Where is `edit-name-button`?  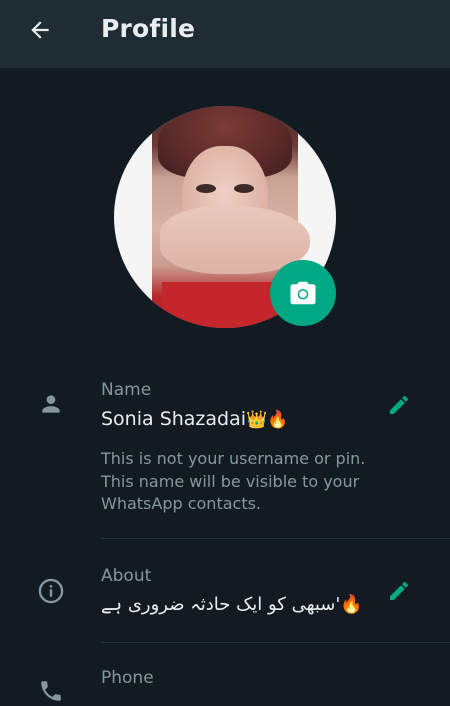
edit-name-button is located at coordinates (399, 405).